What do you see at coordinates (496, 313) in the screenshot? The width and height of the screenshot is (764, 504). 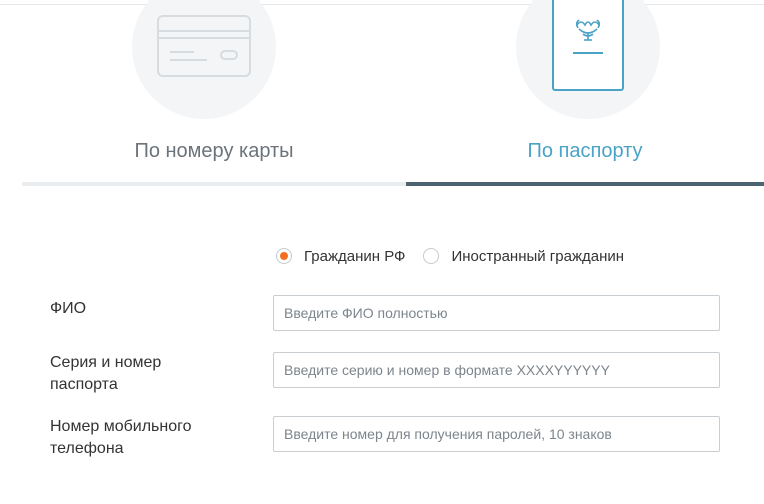 I see `fio-input` at bounding box center [496, 313].